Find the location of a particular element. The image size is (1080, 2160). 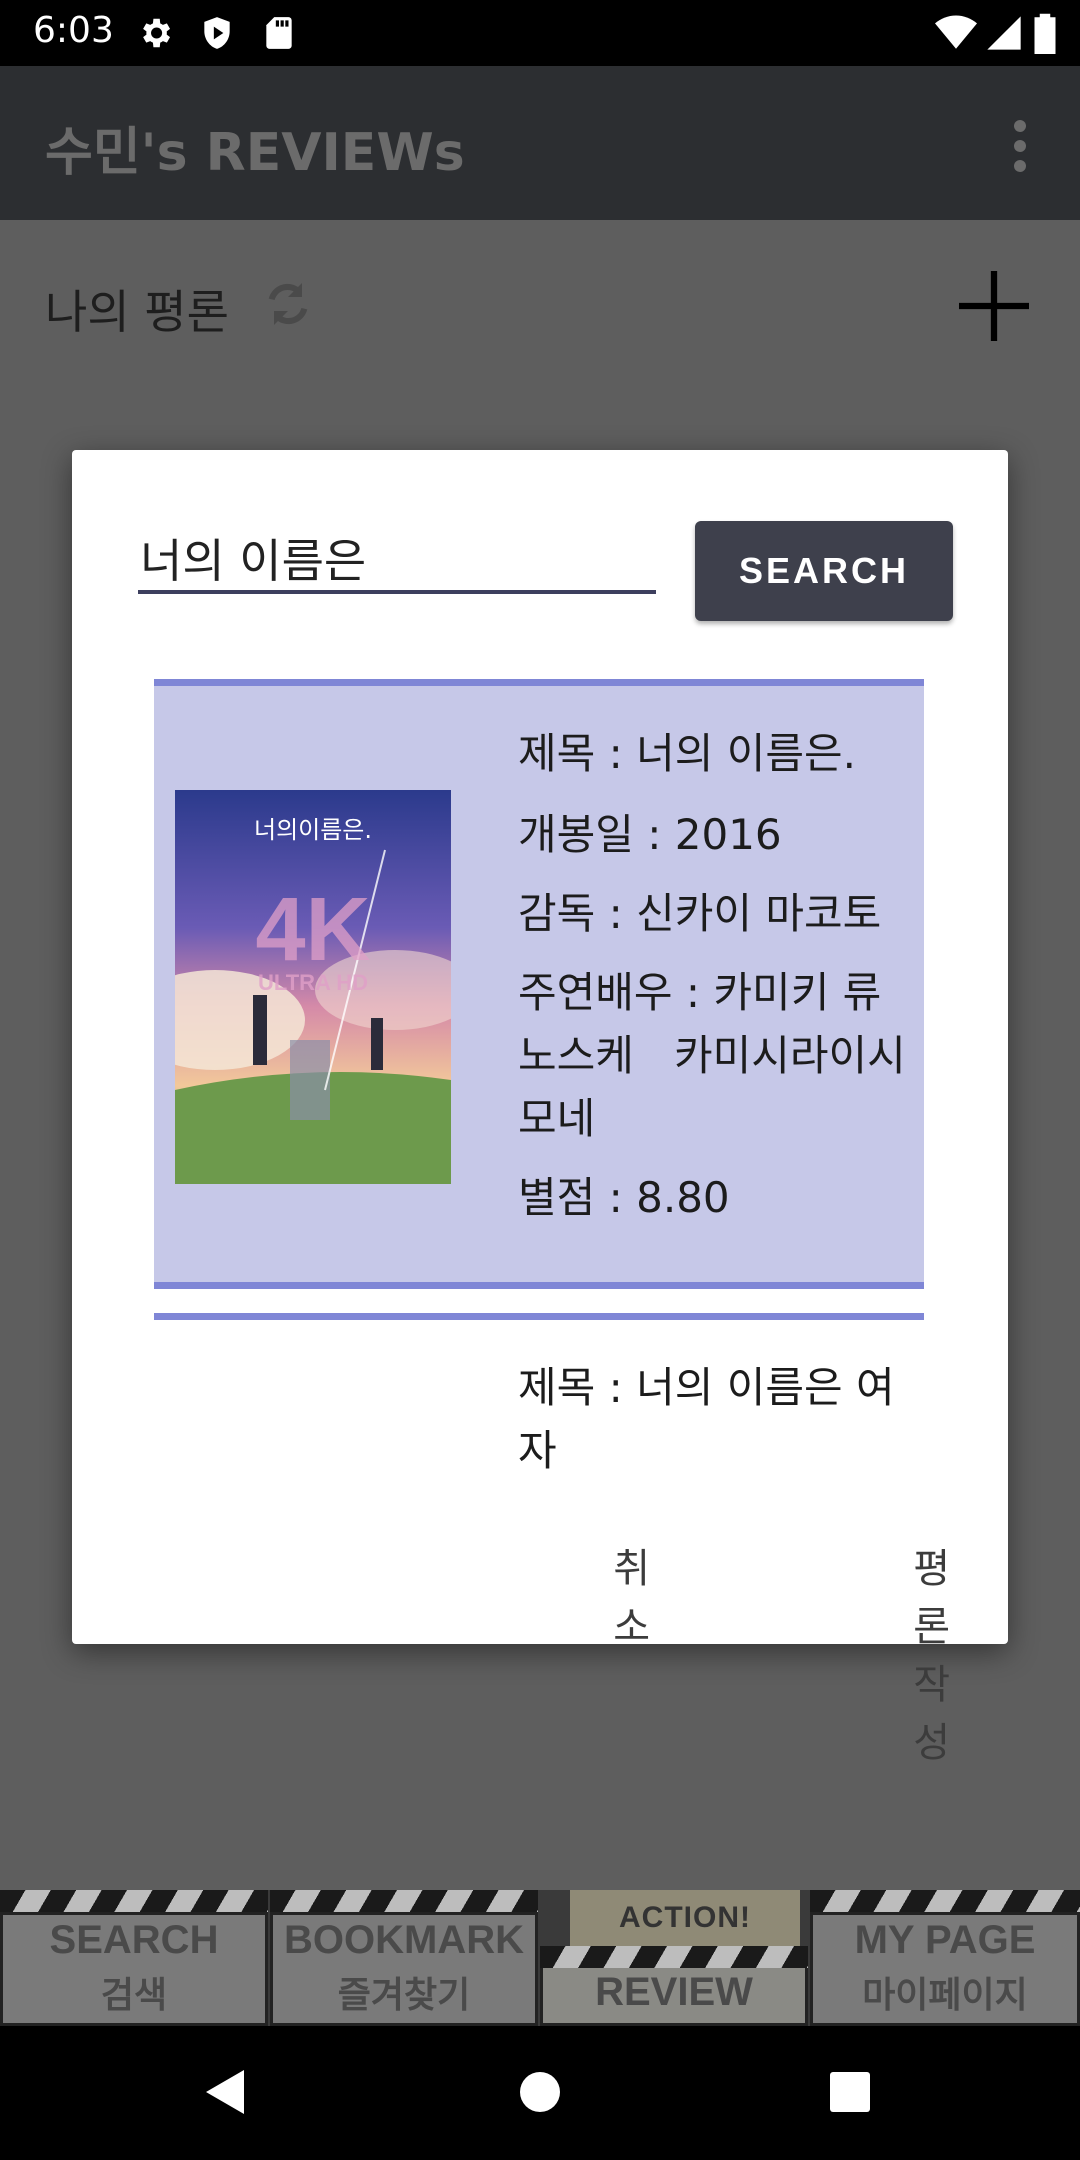

tab-review-action: ACTION! is located at coordinates (685, 1918).